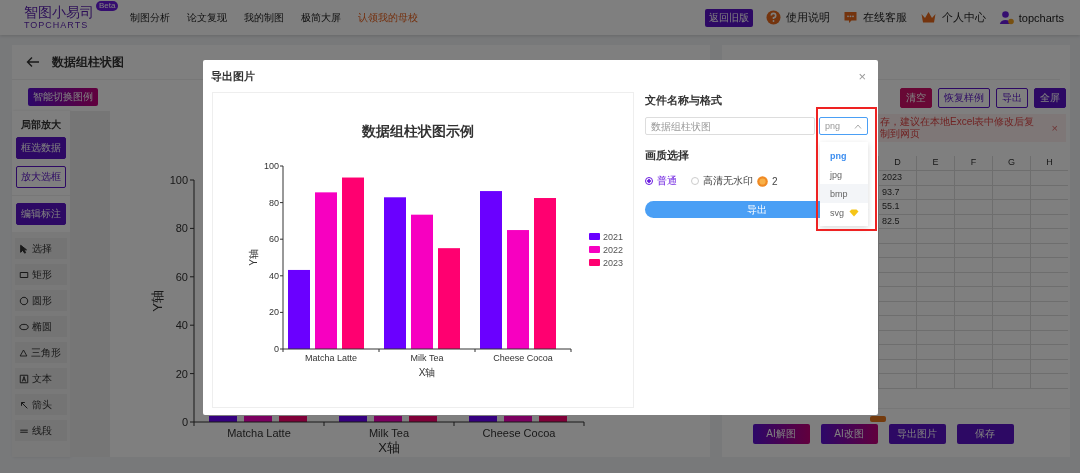 The width and height of the screenshot is (1080, 473). I want to click on action-button: AI改图, so click(849, 433).